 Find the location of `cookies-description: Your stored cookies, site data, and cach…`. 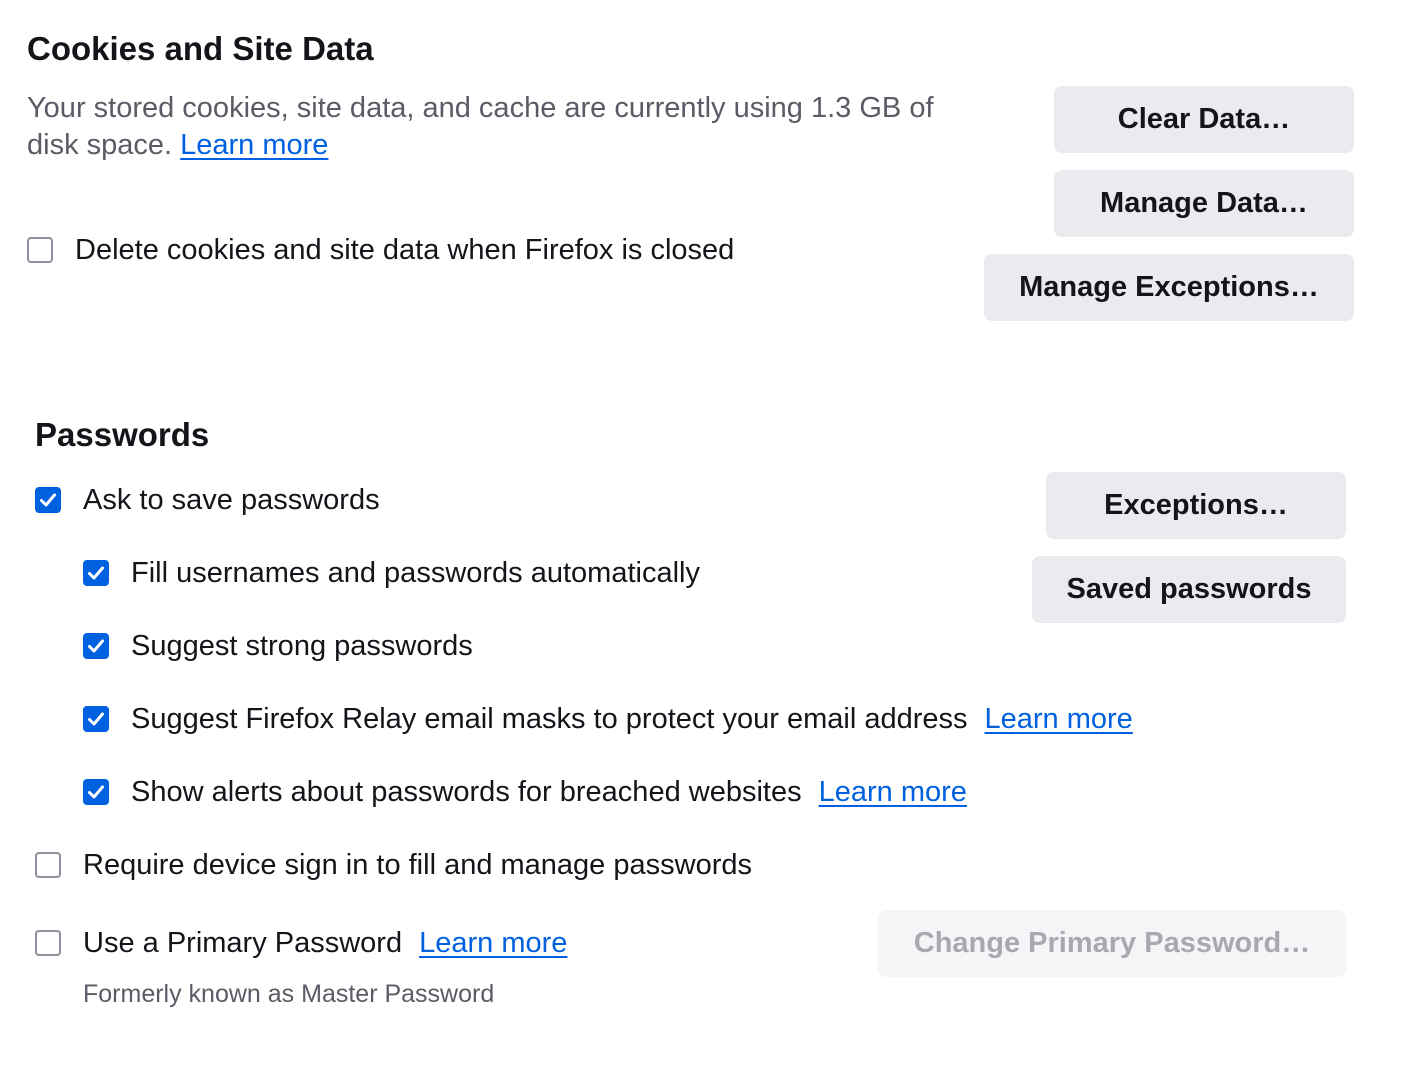

cookies-description: Your stored cookies, site data, and cach… is located at coordinates (507, 127).